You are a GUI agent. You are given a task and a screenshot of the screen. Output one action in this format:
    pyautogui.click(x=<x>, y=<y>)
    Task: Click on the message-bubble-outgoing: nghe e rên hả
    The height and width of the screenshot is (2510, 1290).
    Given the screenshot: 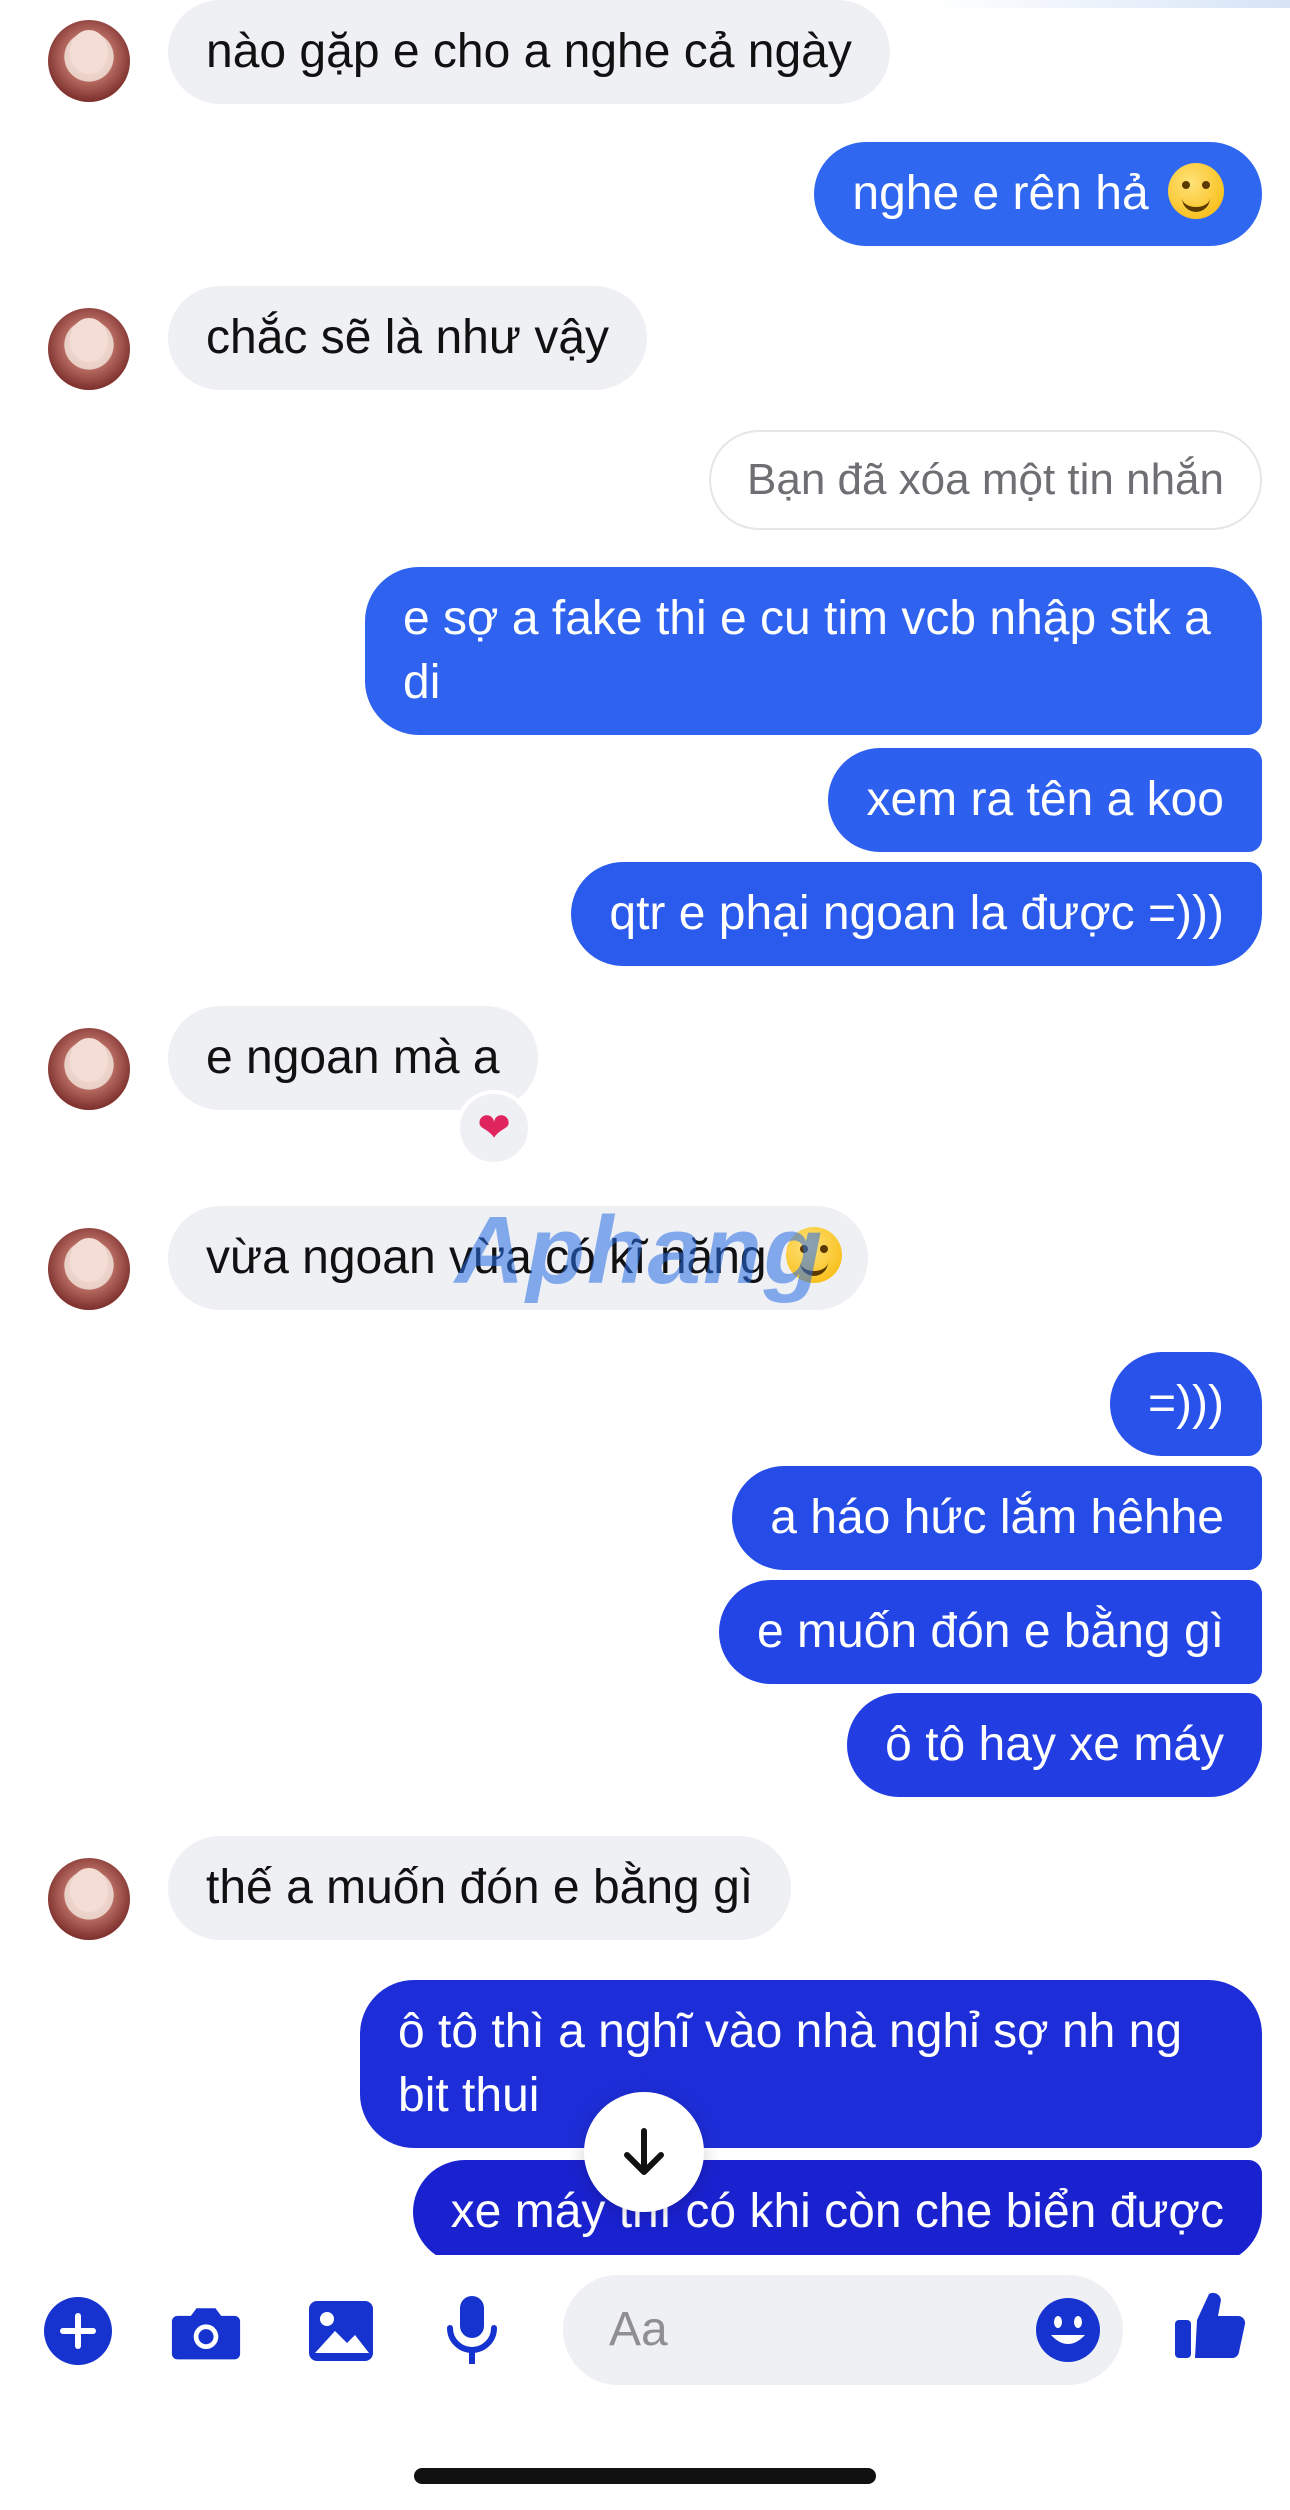 What is the action you would take?
    pyautogui.click(x=1038, y=194)
    